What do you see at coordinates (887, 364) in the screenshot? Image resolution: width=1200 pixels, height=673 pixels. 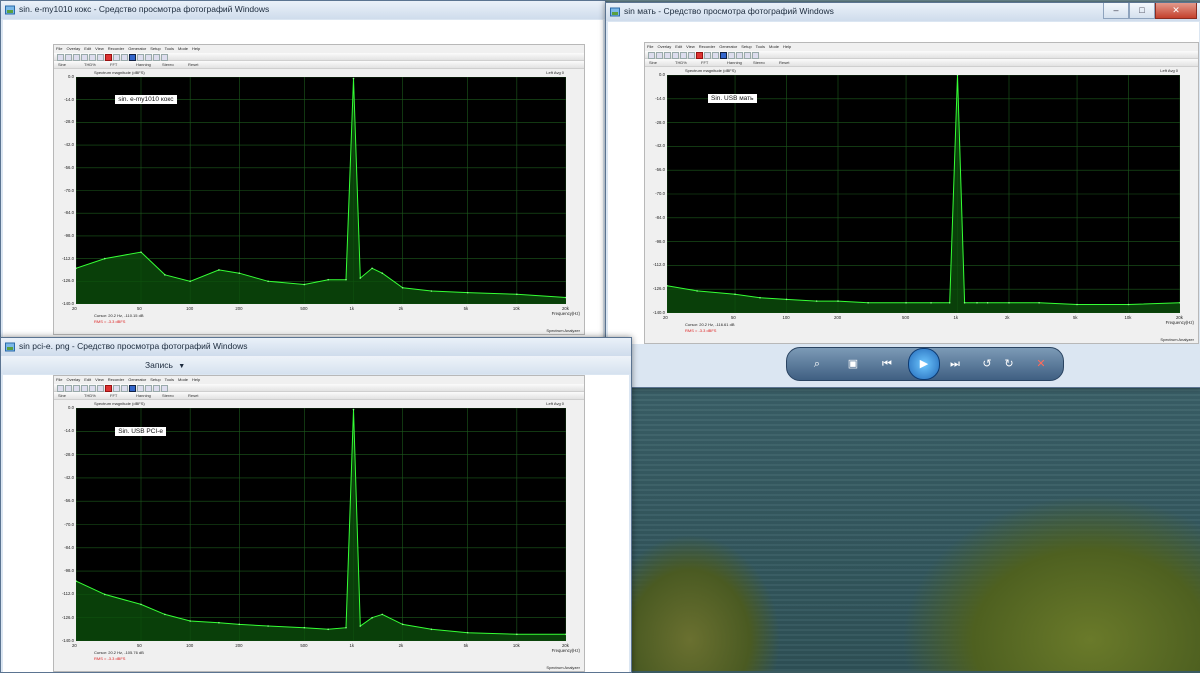 I see `previous-button: ⏮` at bounding box center [887, 364].